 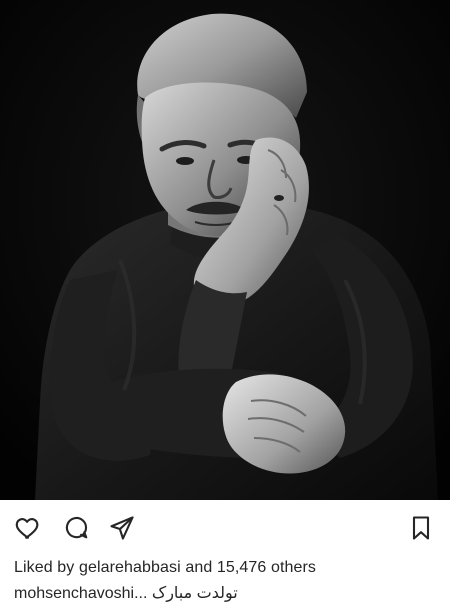 I want to click on paper-plane-icon, so click(x=122, y=528).